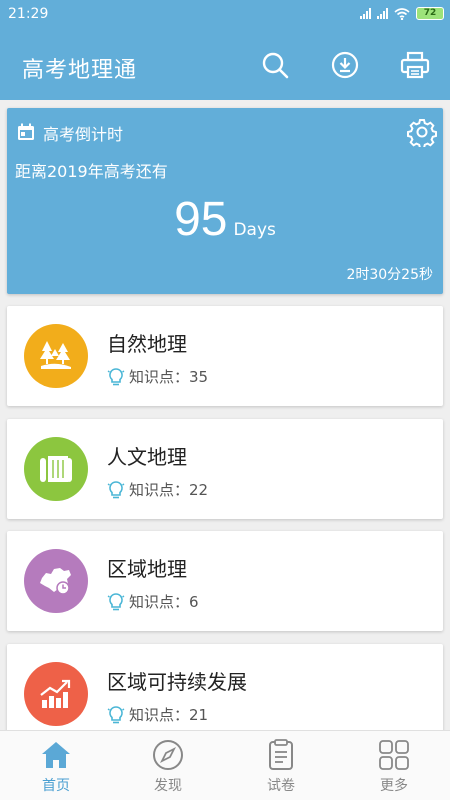 The height and width of the screenshot is (800, 450). Describe the element at coordinates (225, 581) in the screenshot. I see `category-card-regional-geography: 区域地理 知识点：6` at that location.